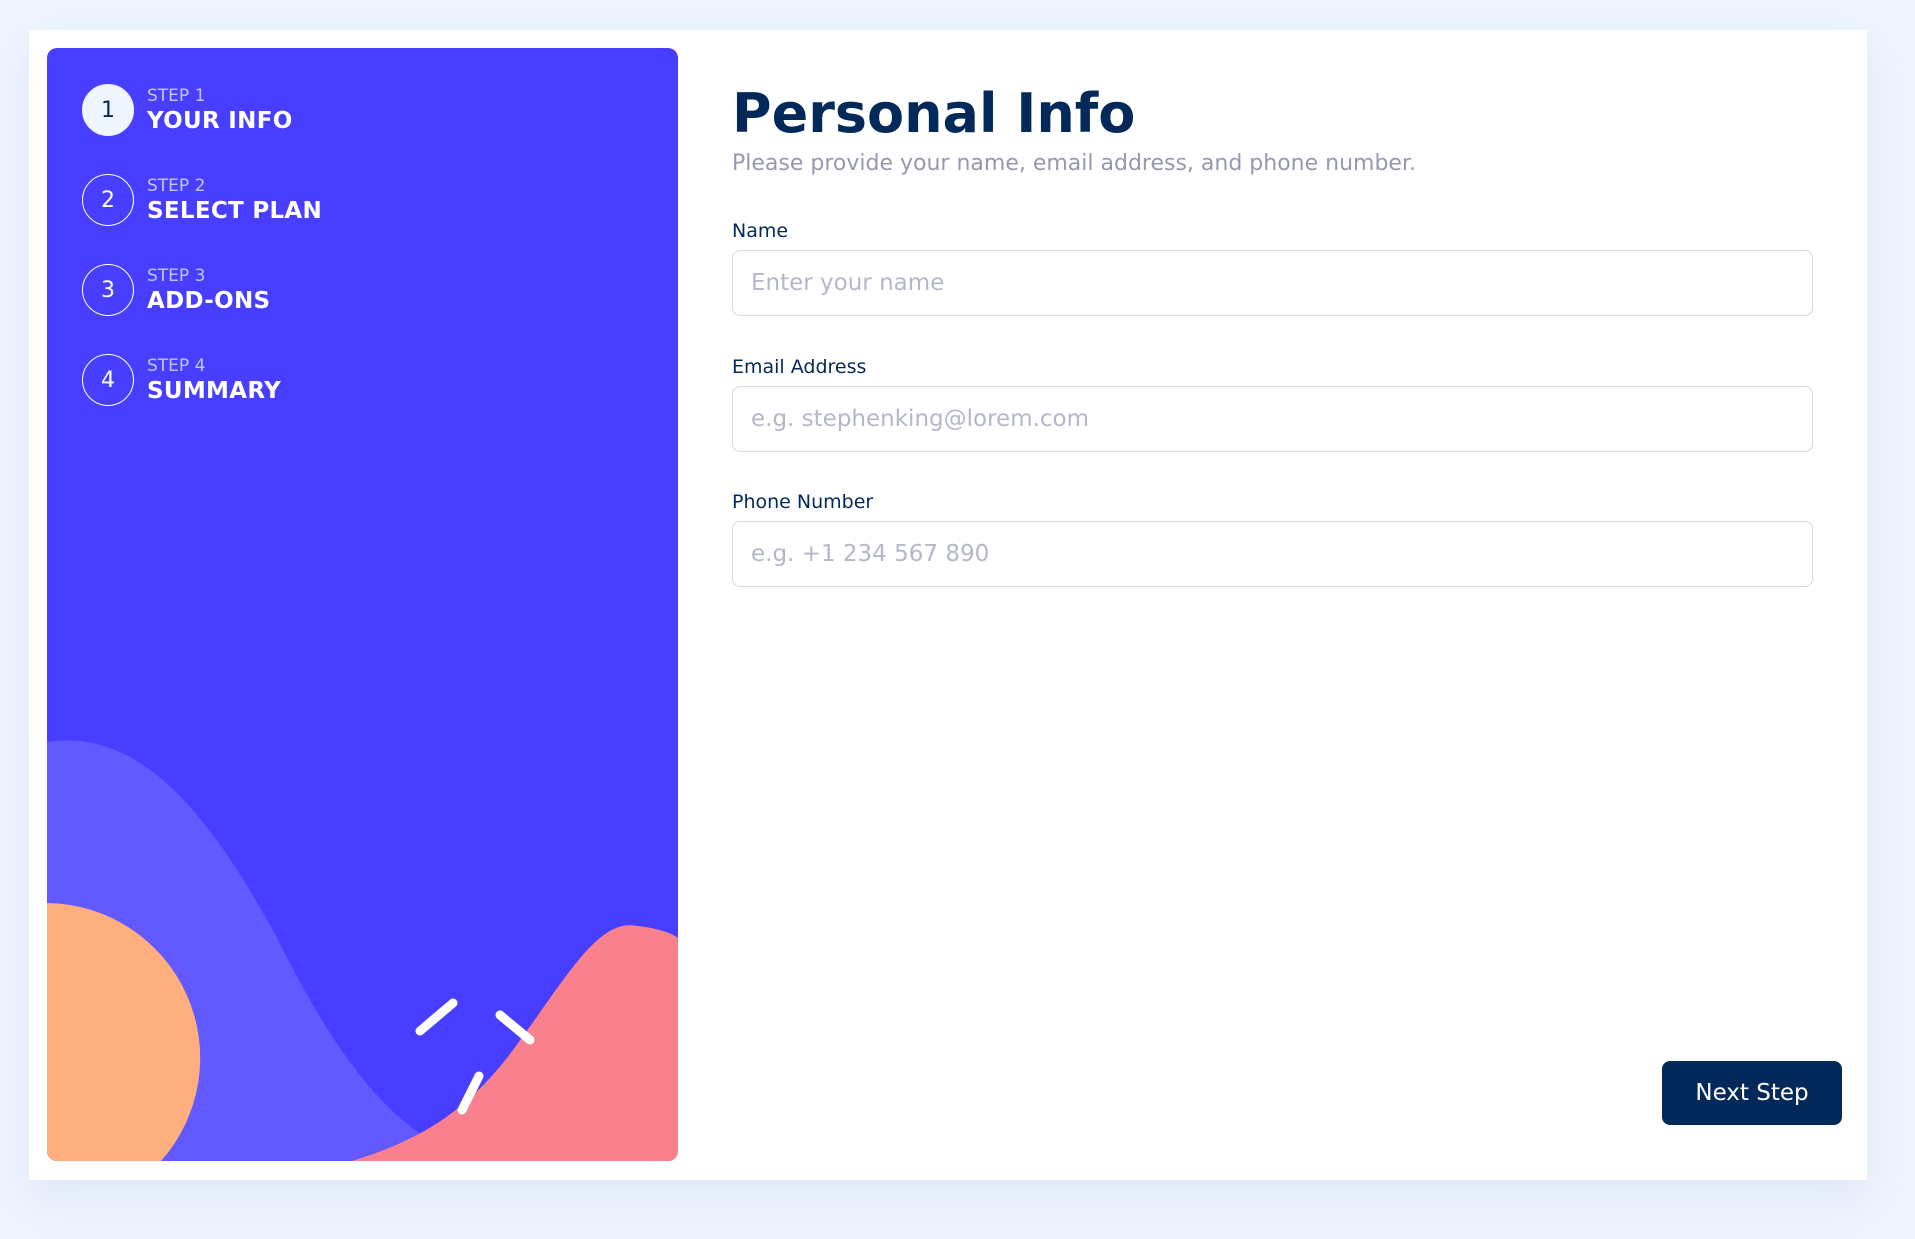  Describe the element at coordinates (176, 366) in the screenshot. I see `step-label: STEP 4` at that location.